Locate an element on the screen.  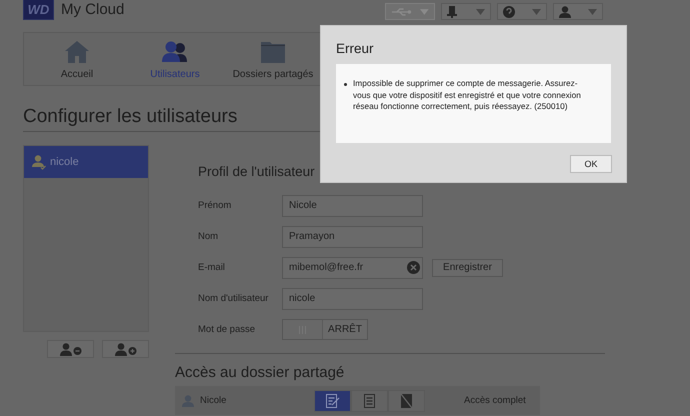
nav-tab: Dossiers partagés is located at coordinates (273, 59).